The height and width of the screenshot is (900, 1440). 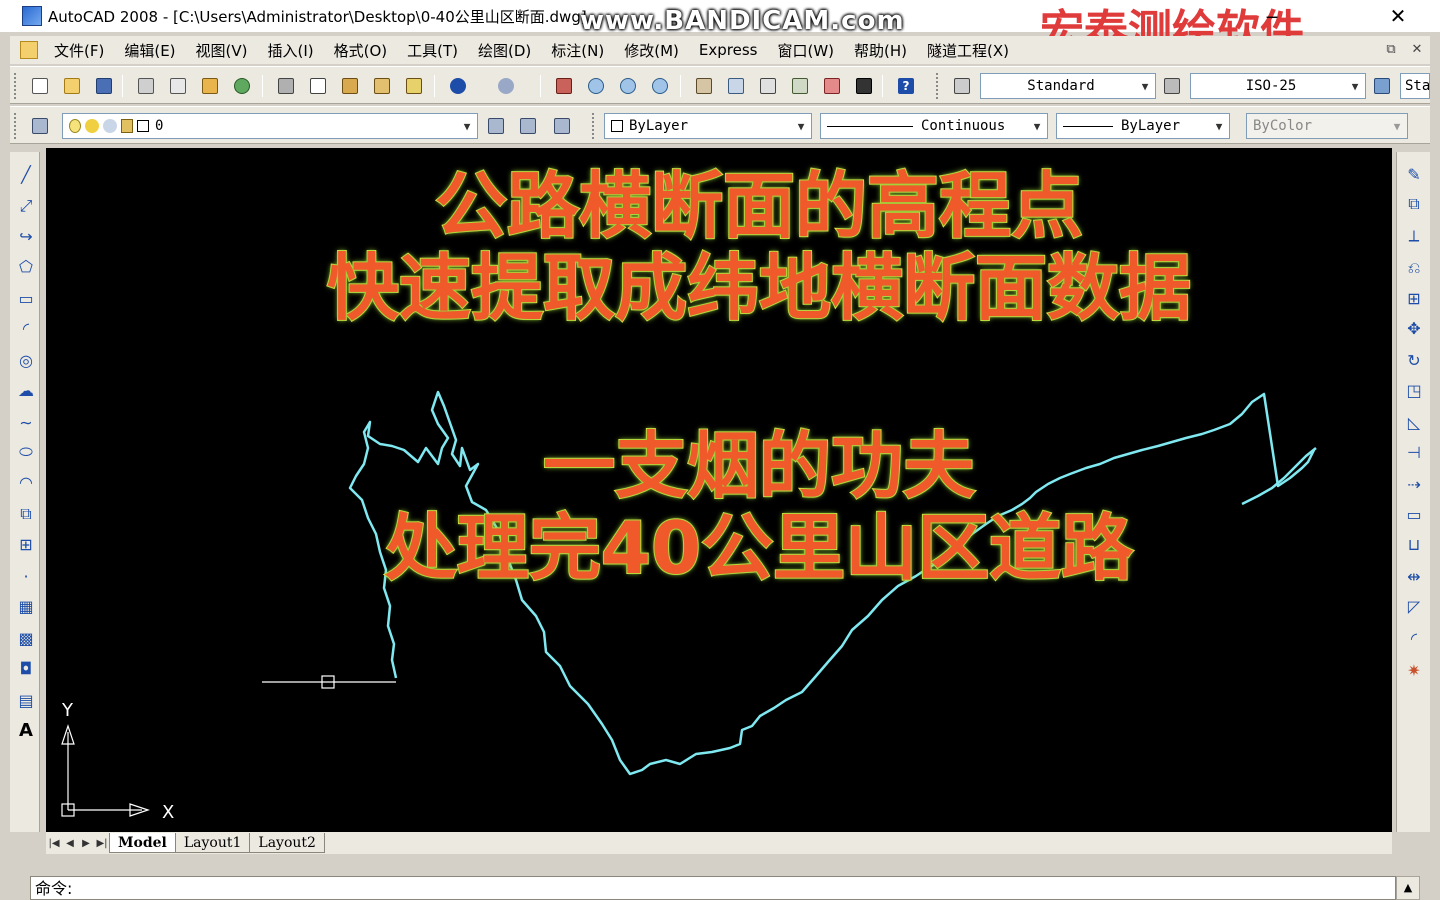 I want to click on offset-icon: ⎌, so click(x=1414, y=268).